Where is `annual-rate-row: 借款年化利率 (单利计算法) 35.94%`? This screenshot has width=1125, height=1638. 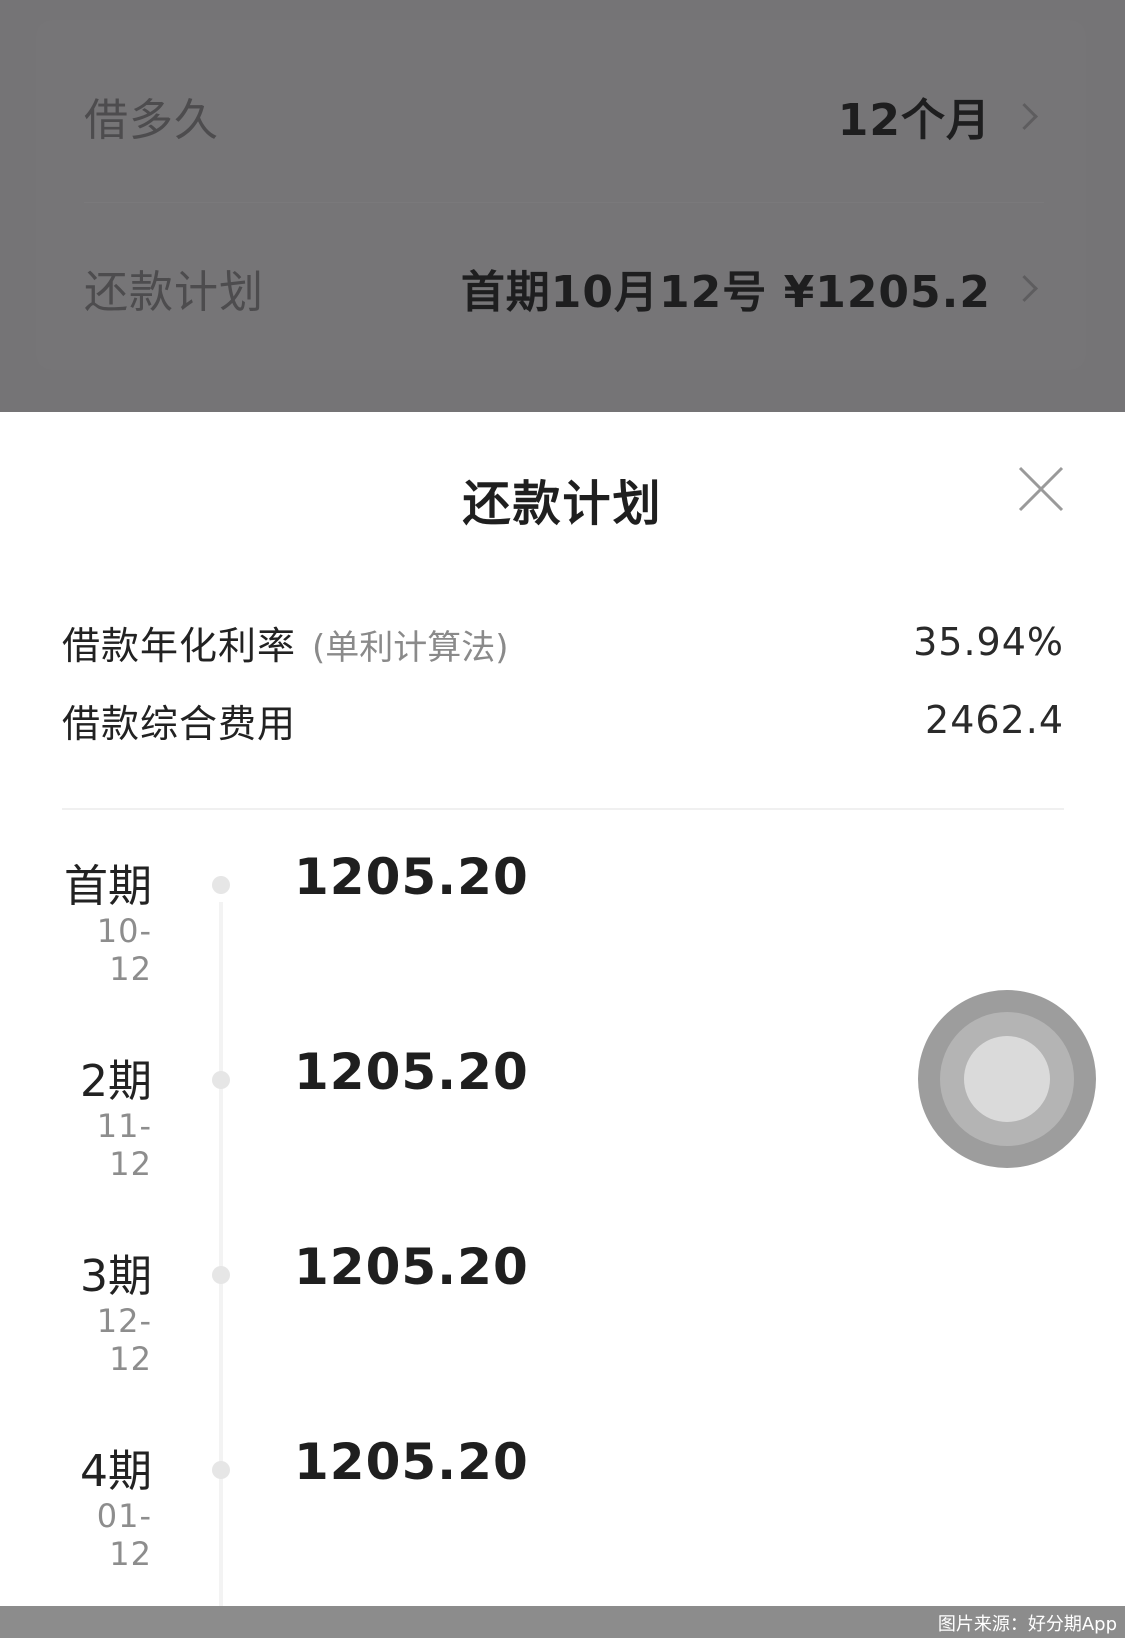
annual-rate-row: 借款年化利率 (单利计算法) 35.94% is located at coordinates (563, 642).